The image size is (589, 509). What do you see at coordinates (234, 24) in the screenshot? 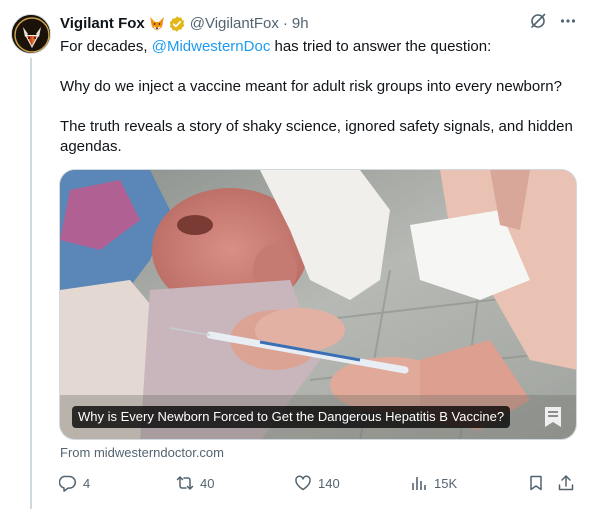
I see `handle: @VigilantFox` at bounding box center [234, 24].